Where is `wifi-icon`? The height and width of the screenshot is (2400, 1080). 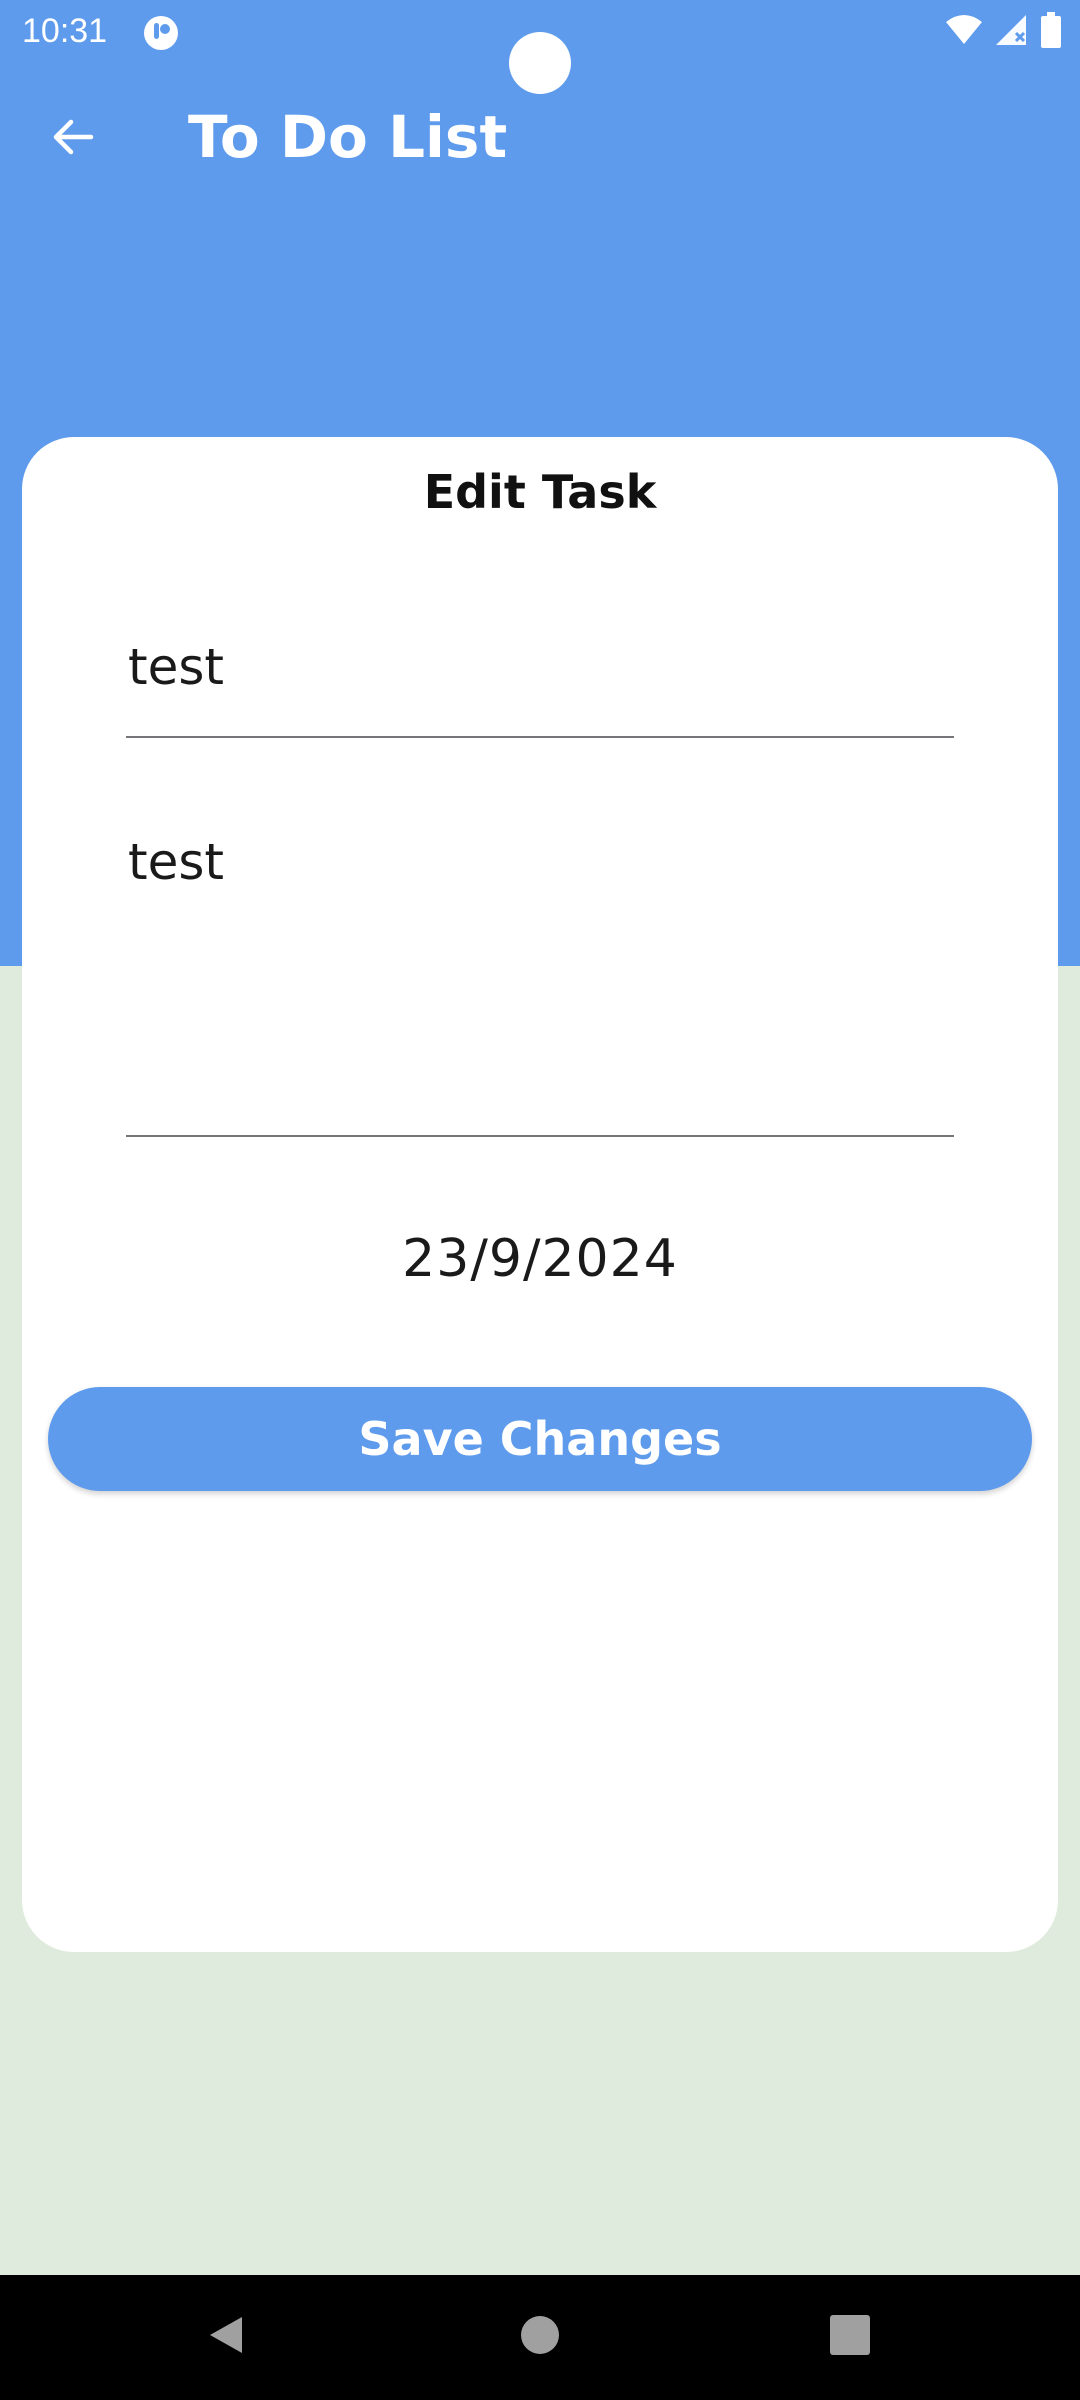 wifi-icon is located at coordinates (964, 32).